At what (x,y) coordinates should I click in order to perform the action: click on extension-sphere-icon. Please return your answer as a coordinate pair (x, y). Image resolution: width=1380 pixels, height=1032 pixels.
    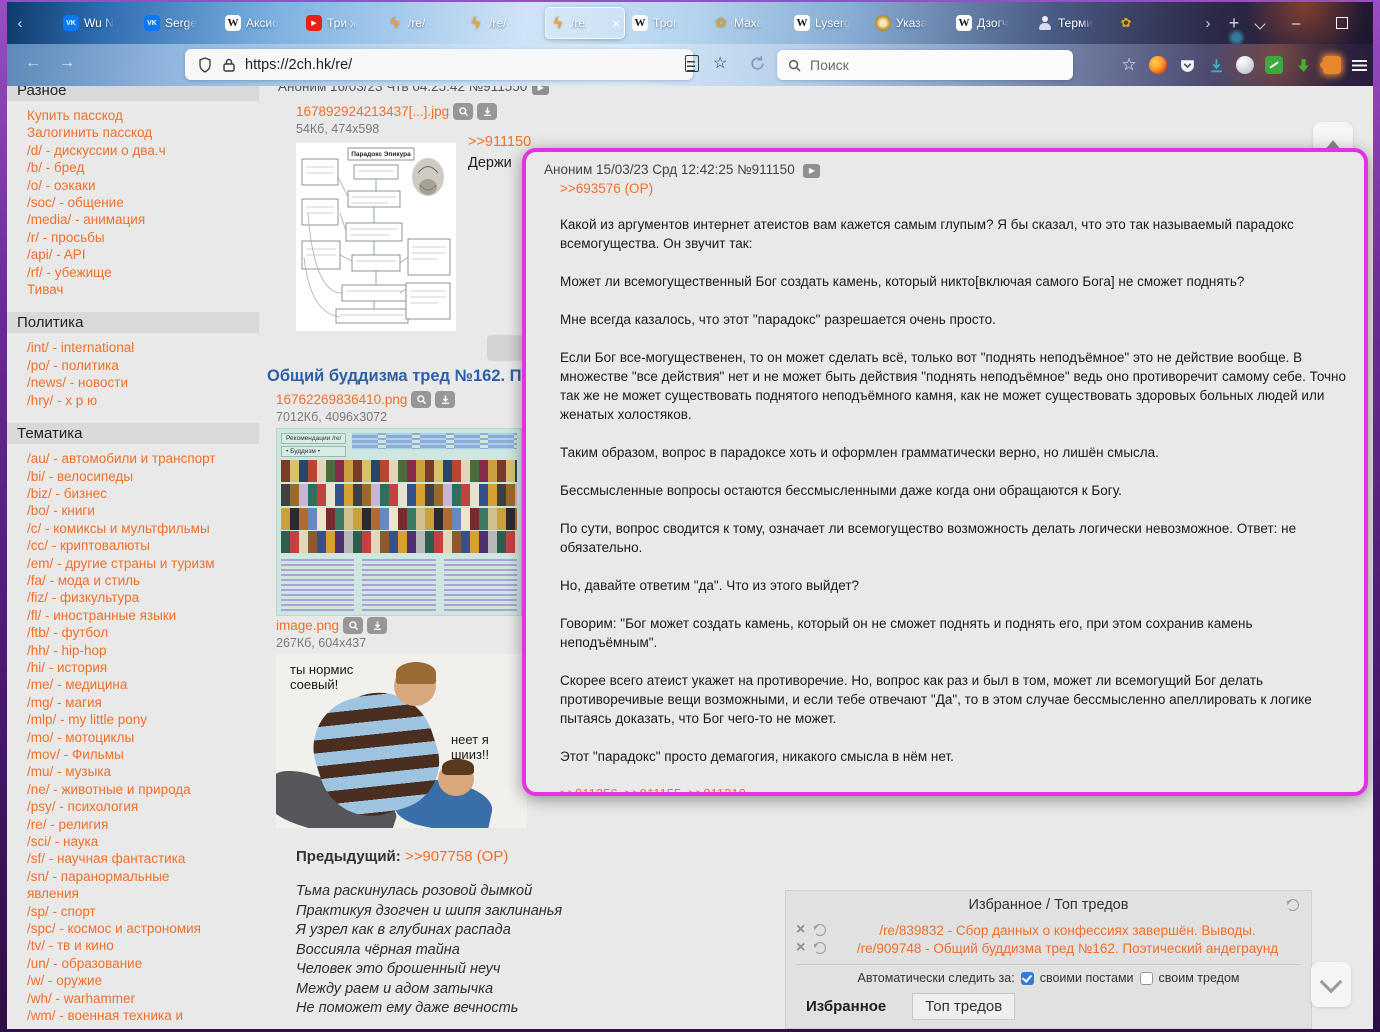
    Looking at the image, I should click on (1245, 65).